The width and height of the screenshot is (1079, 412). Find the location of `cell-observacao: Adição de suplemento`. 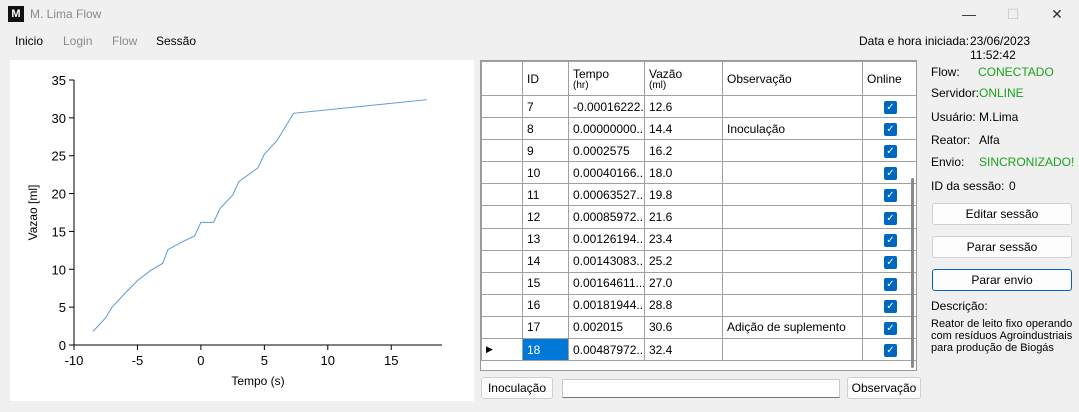

cell-observacao: Adição de suplemento is located at coordinates (792, 327).